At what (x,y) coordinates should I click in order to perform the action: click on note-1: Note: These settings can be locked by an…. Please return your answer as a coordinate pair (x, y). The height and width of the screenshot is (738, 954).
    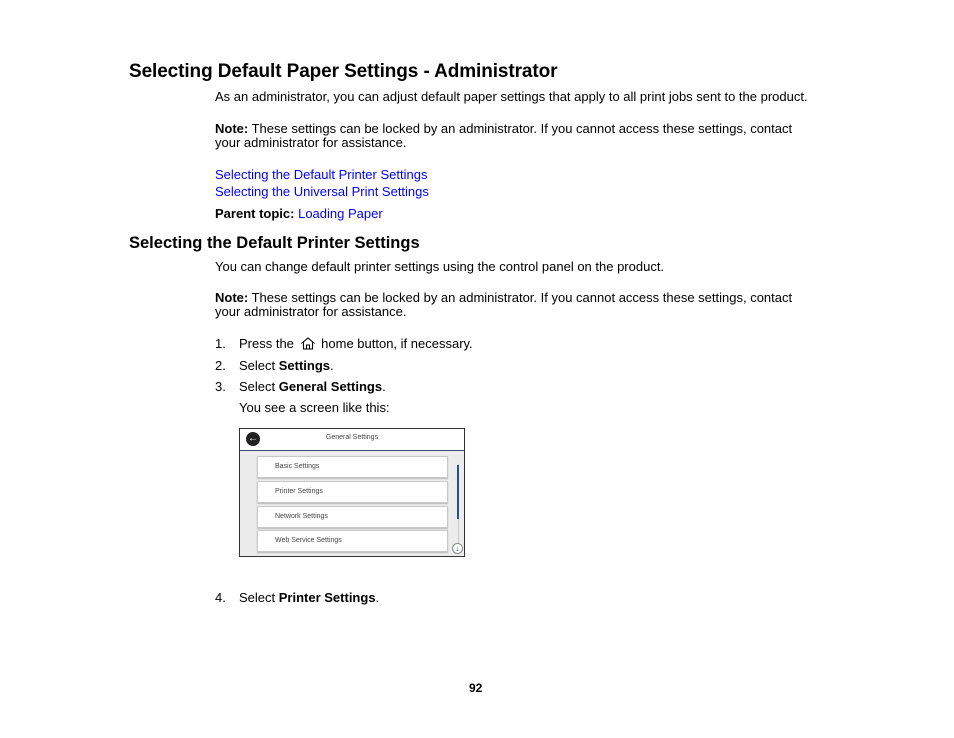
    Looking at the image, I should click on (503, 136).